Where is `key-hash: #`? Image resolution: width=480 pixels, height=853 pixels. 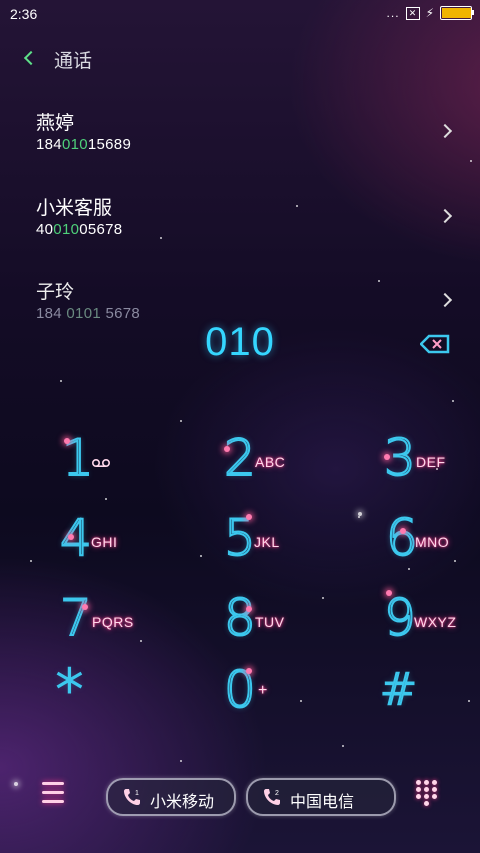
key-hash: # is located at coordinates (429, 695).